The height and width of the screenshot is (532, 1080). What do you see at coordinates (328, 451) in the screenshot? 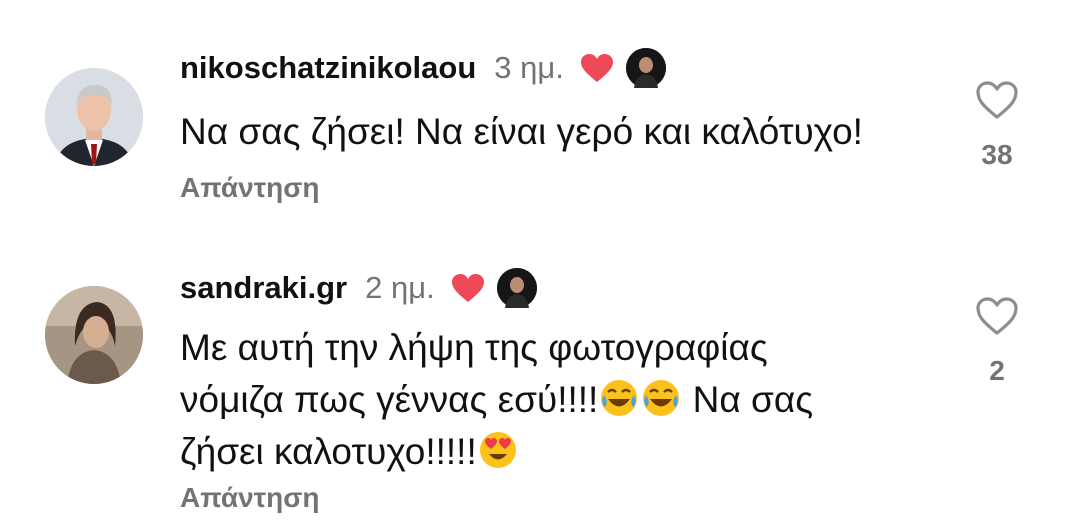
I see `comment-text-line: ζήσει καλοτυχο!!!!!` at bounding box center [328, 451].